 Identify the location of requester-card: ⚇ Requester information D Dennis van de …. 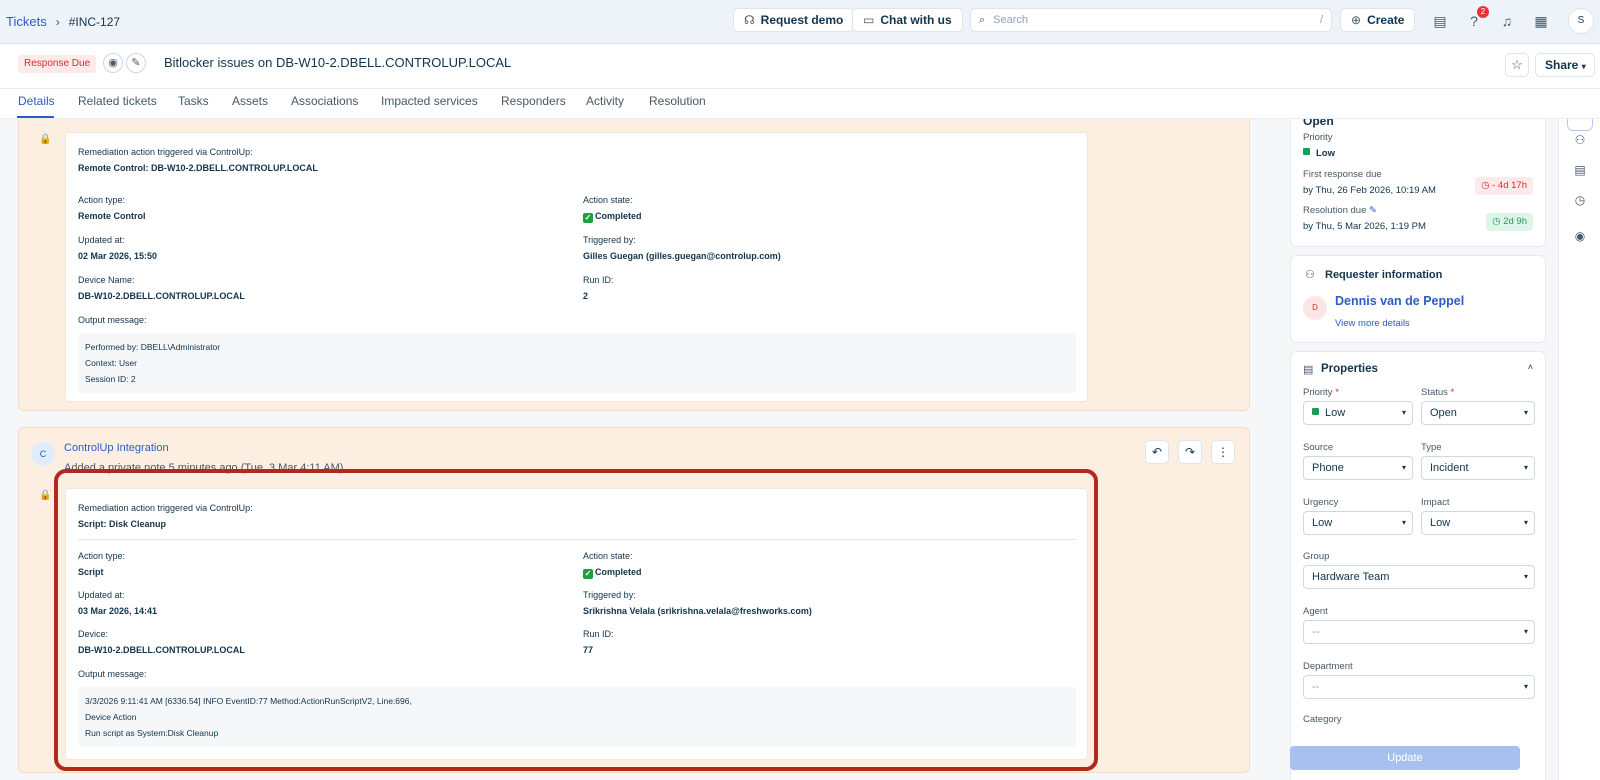
(1418, 299).